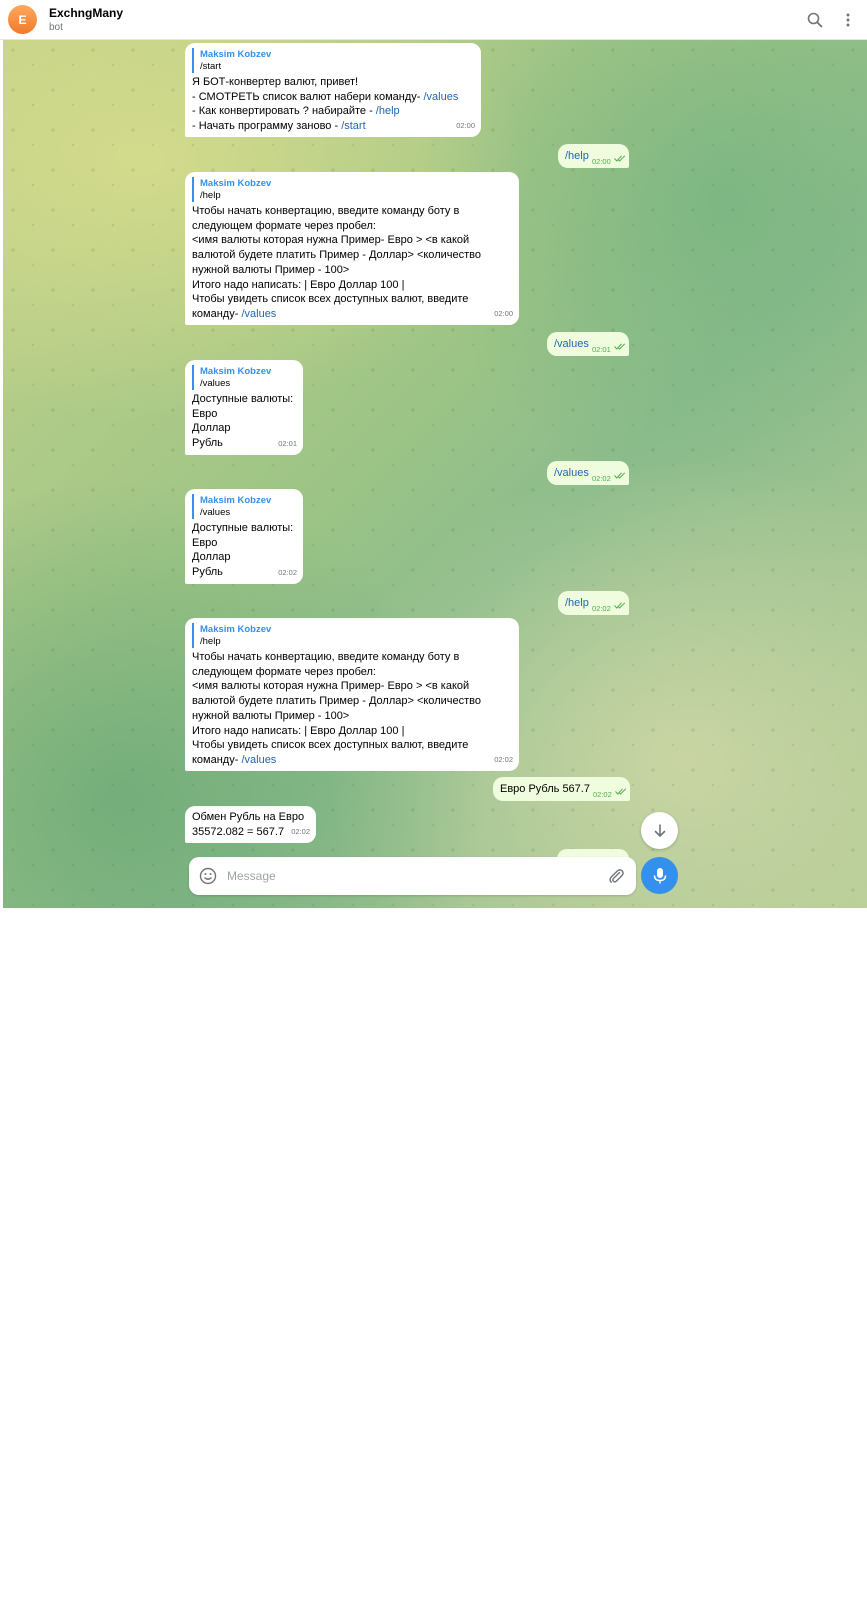  I want to click on arrow-down-icon, so click(659, 830).